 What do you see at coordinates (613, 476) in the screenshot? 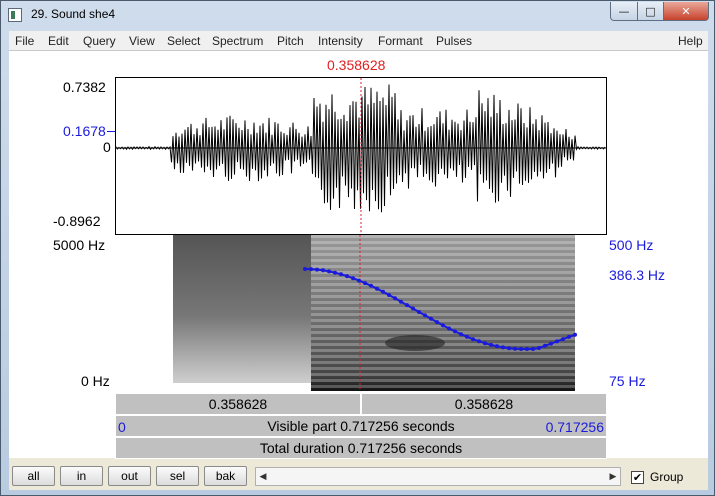
I see `arrow-right-icon: ▶` at bounding box center [613, 476].